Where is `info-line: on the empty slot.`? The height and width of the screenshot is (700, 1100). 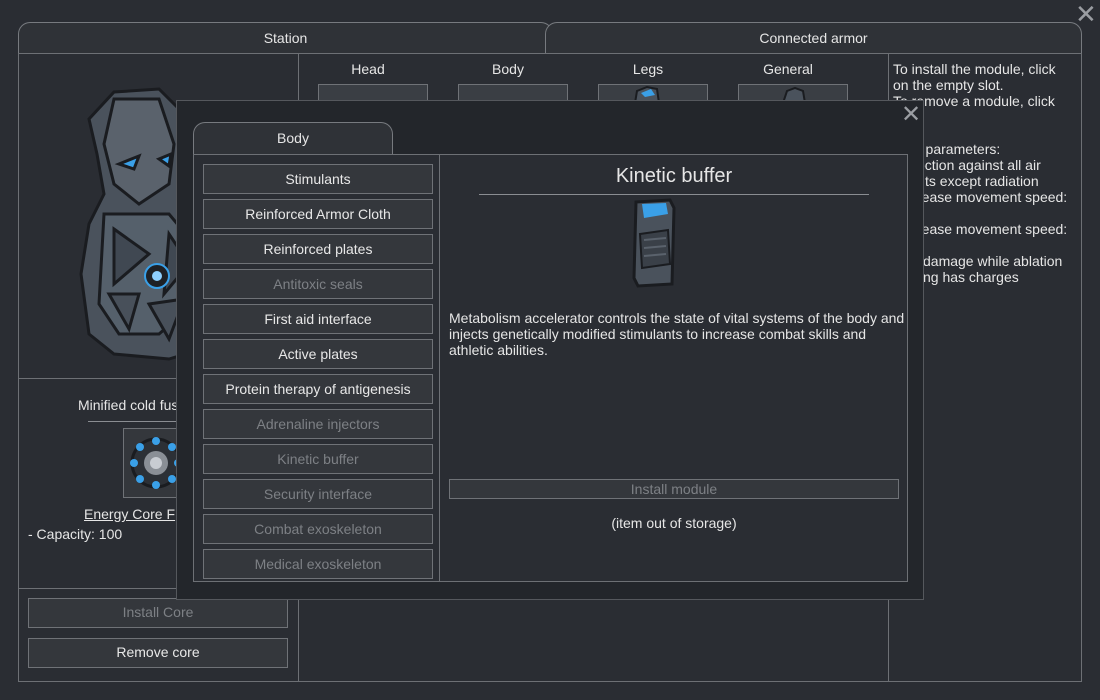 info-line: on the empty slot. is located at coordinates (948, 85).